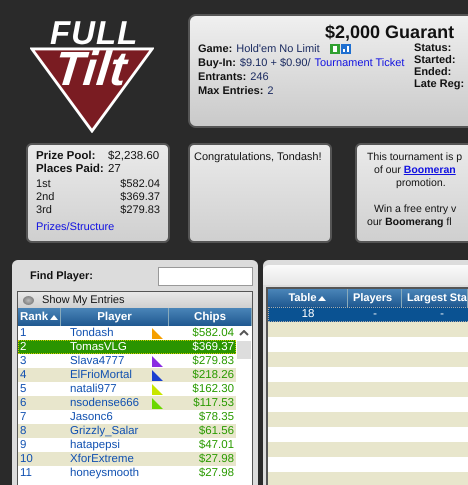 The image size is (468, 485). I want to click on chips-cell-text: $162.30, so click(213, 389).